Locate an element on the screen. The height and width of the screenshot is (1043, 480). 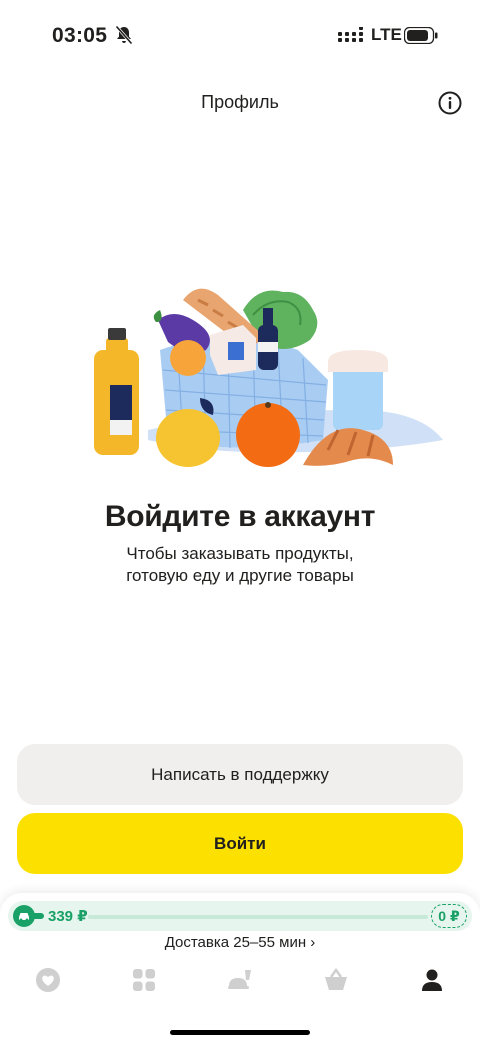
status-bar: 03:05 LTE is located at coordinates (240, 35).